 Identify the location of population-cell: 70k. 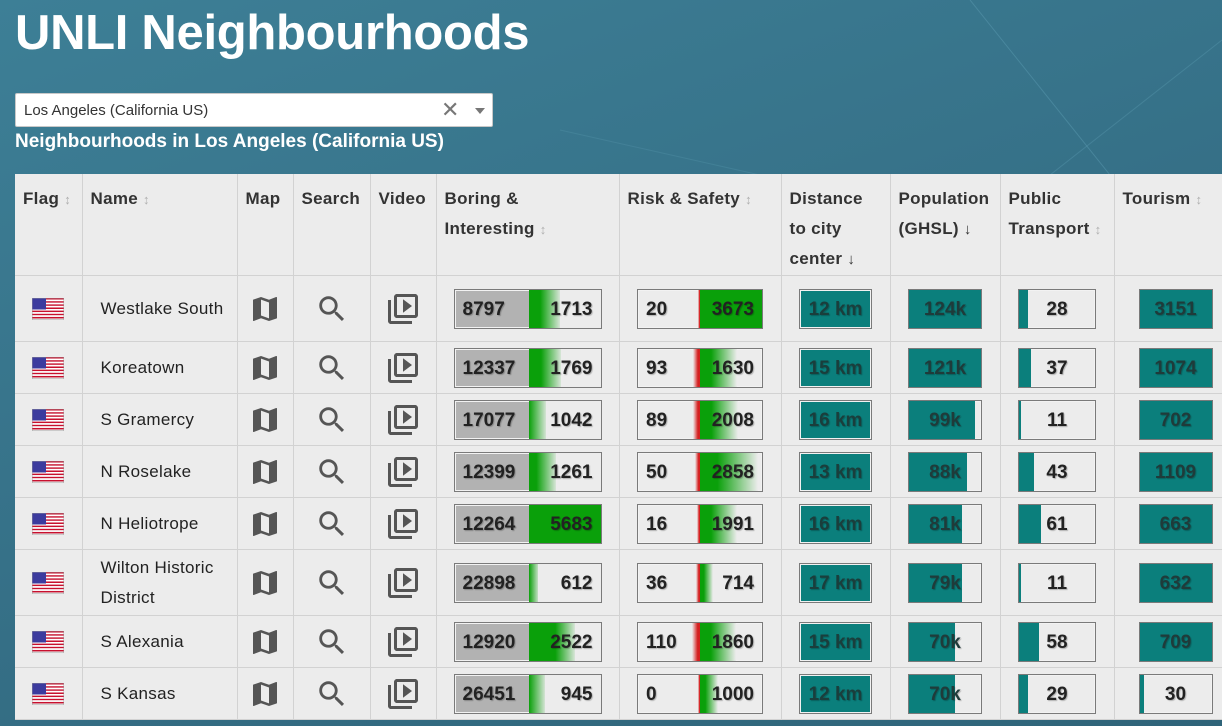
(945, 641).